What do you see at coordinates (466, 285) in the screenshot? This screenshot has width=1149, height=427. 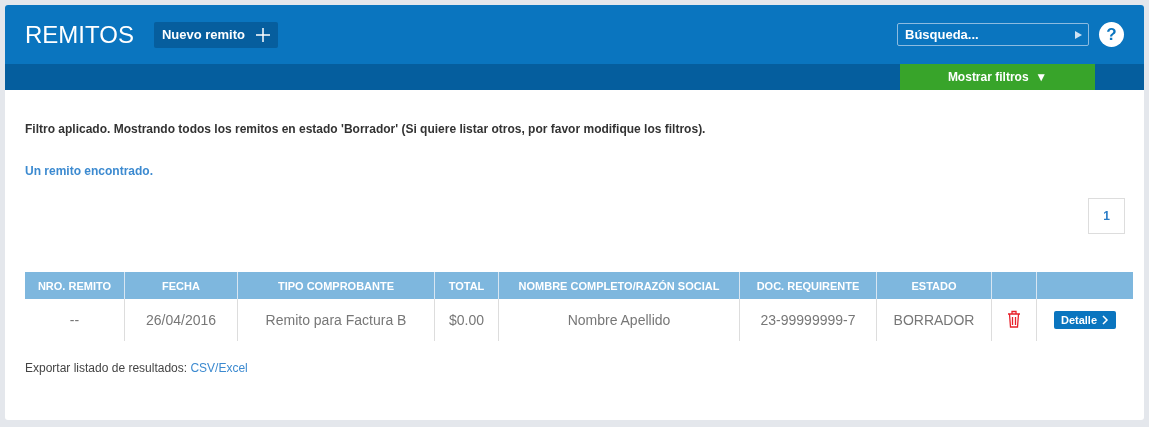 I see `column-header: TOTAL` at bounding box center [466, 285].